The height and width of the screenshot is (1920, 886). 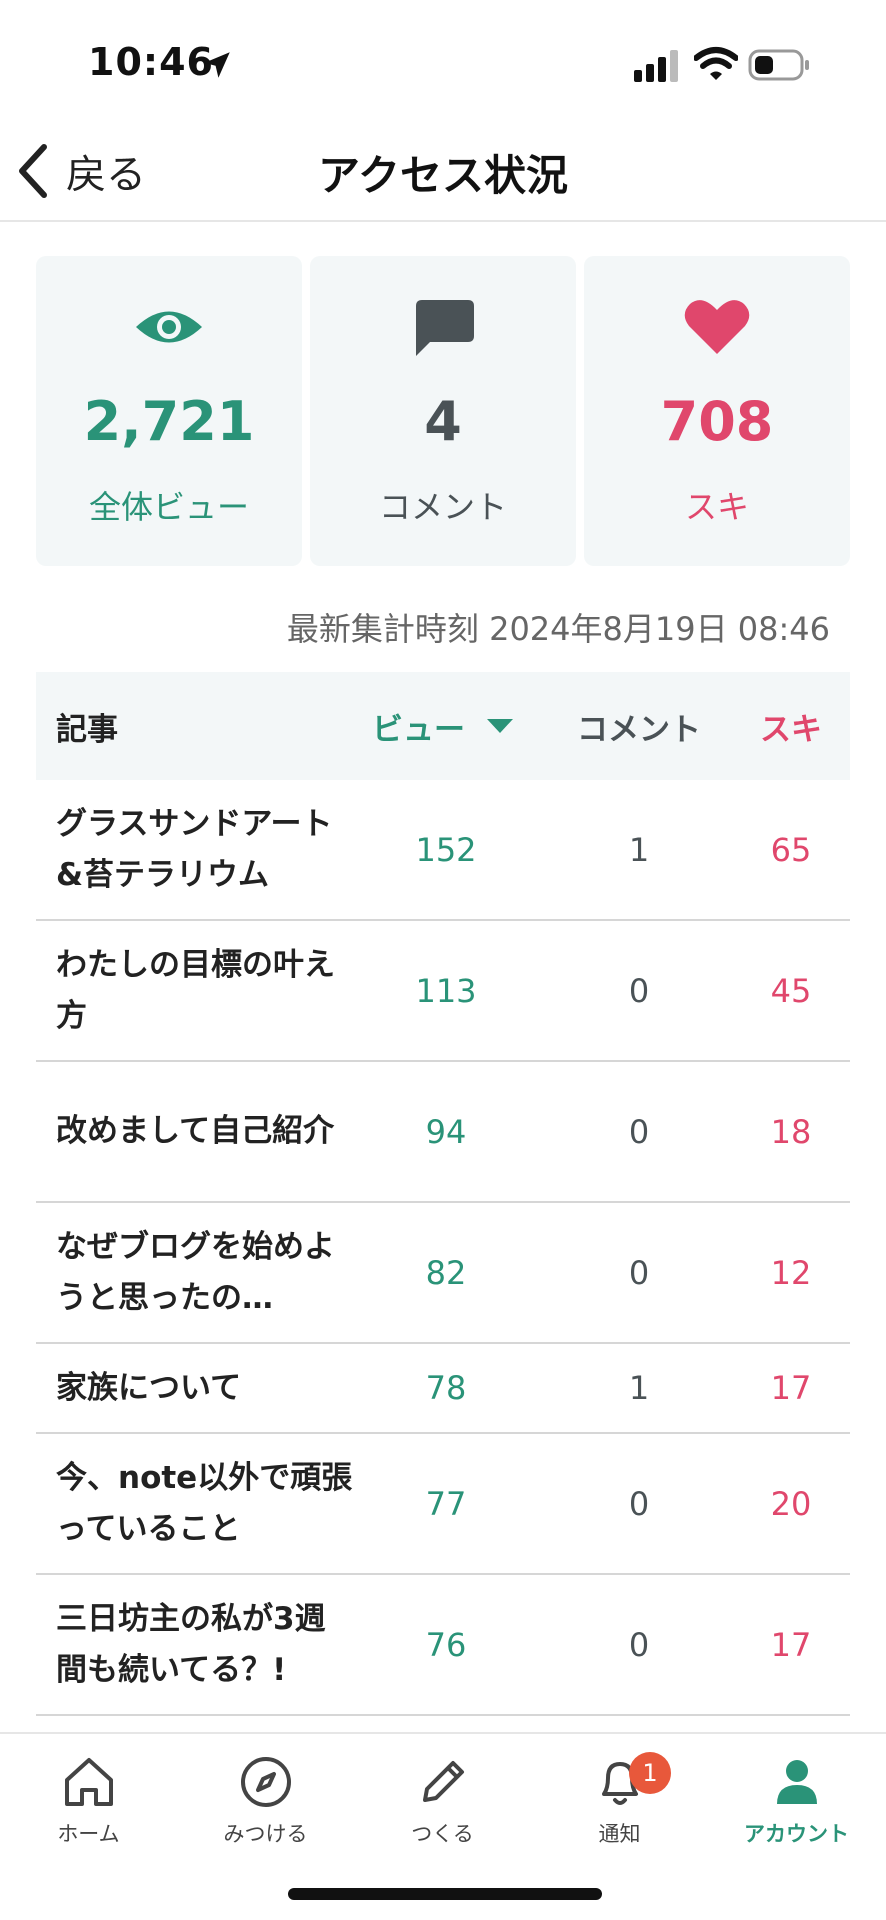 I want to click on article-views: 77, so click(x=446, y=1503).